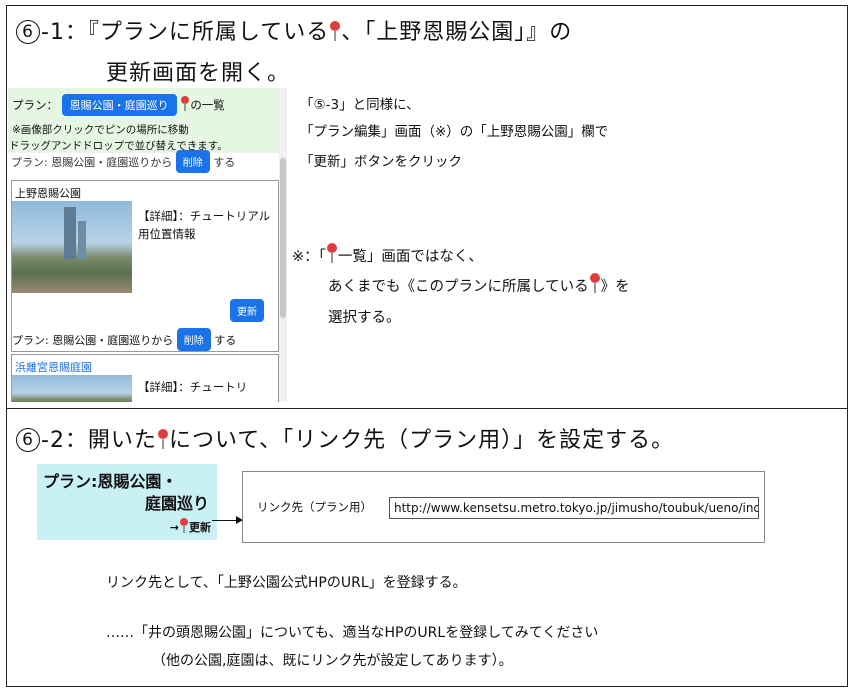 Image resolution: width=857 pixels, height=694 pixels. What do you see at coordinates (381, 162) in the screenshot?
I see `note-line3: 「更新」ボタンをクリック` at bounding box center [381, 162].